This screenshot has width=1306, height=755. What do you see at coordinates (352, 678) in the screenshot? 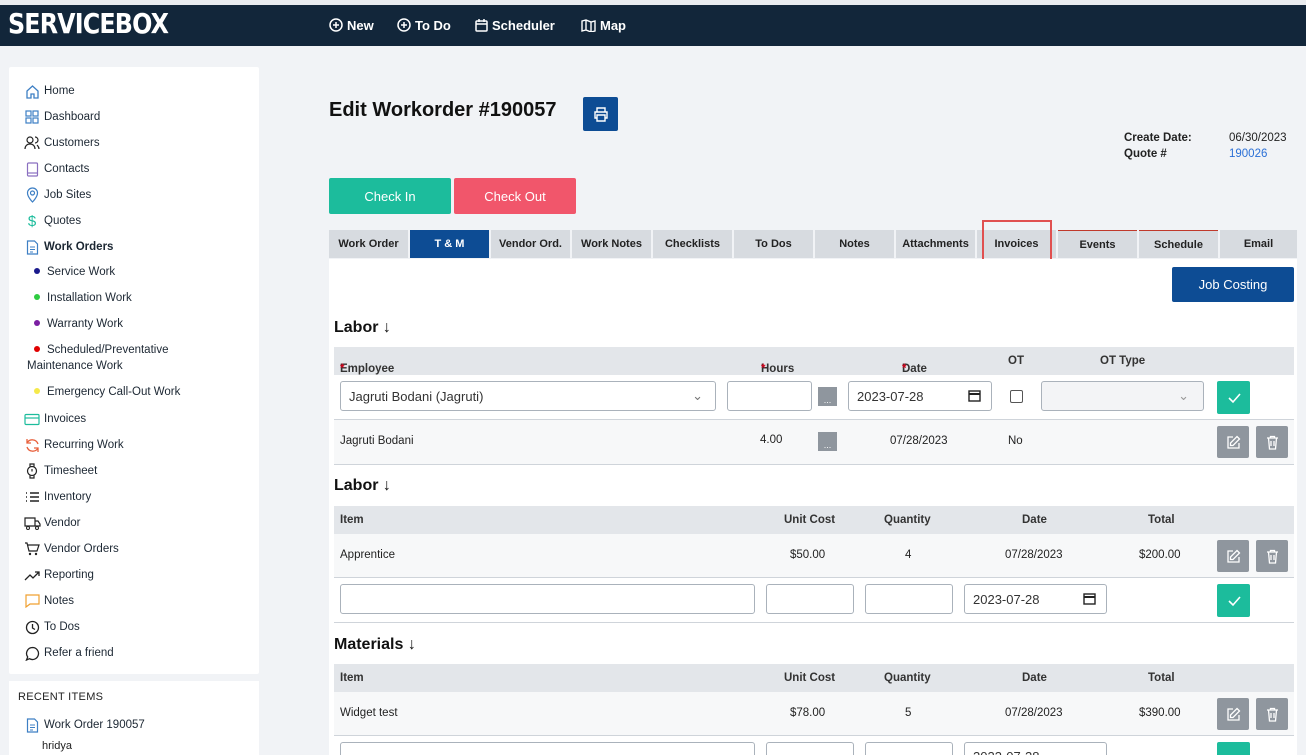
I see `header-item: Item` at bounding box center [352, 678].